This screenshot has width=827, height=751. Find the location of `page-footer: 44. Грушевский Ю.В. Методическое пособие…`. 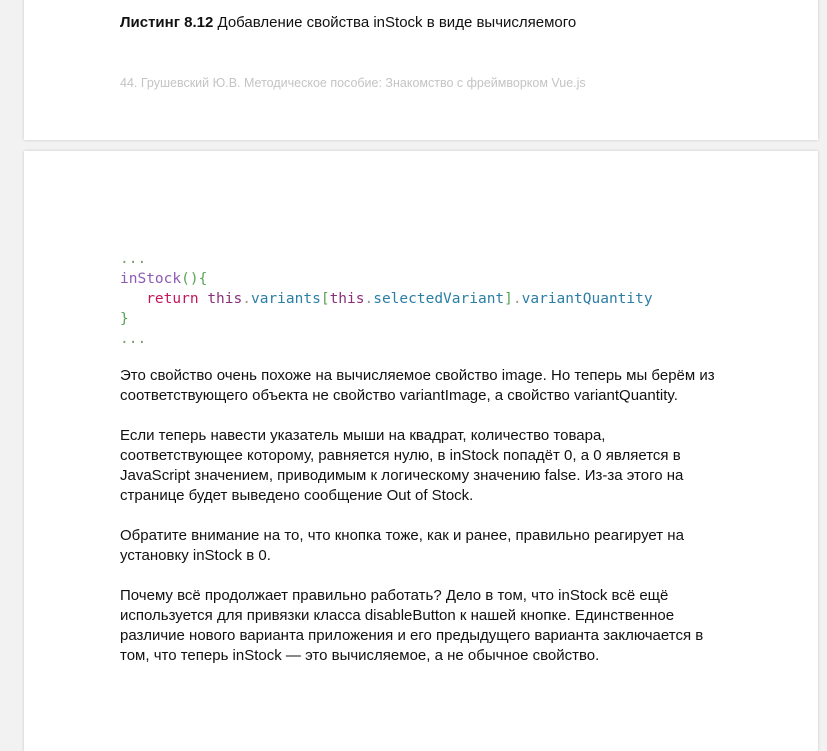

page-footer: 44. Грушевский Ю.В. Методическое пособие… is located at coordinates (353, 83).